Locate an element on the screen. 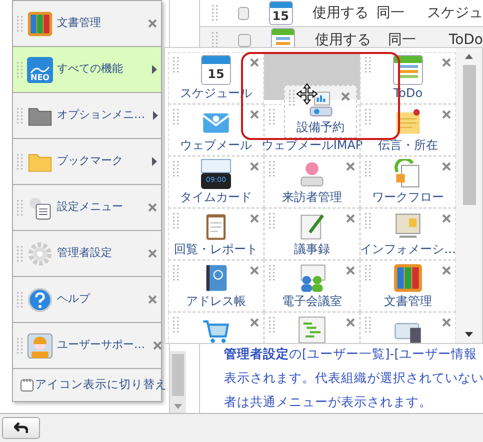  menu-label: ヘルプ is located at coordinates (73, 299).